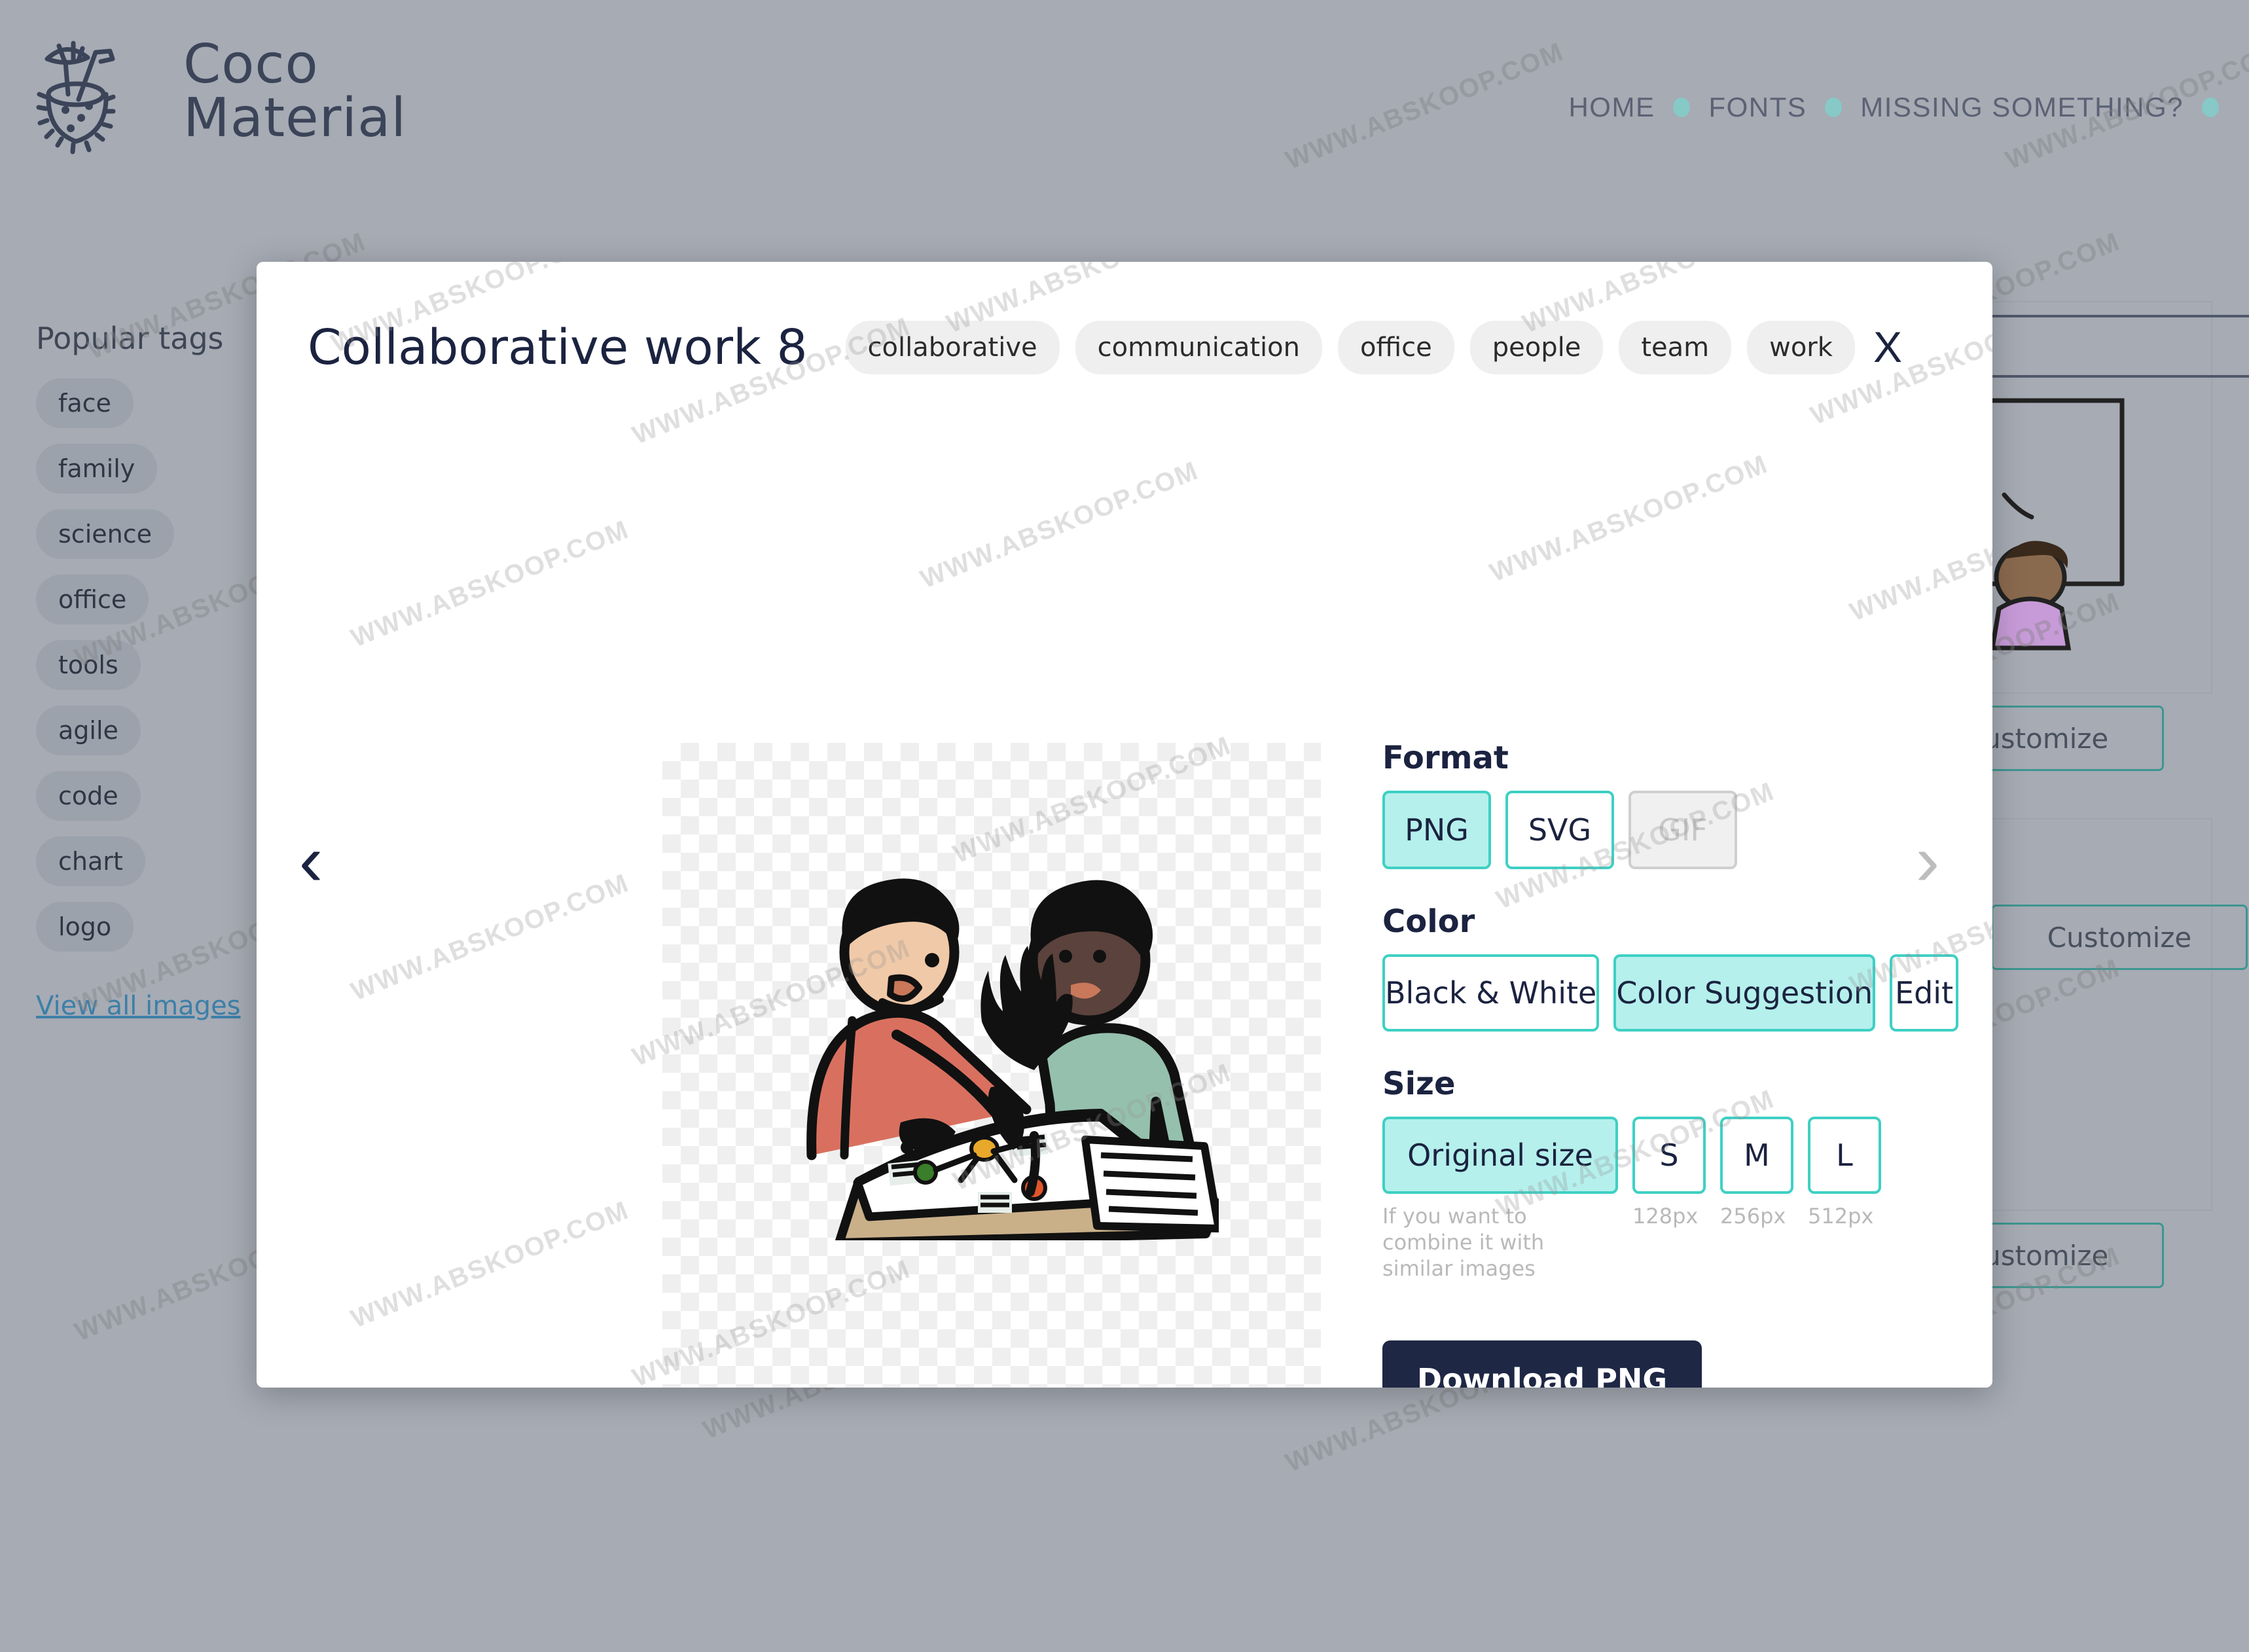 This screenshot has width=2249, height=1652. Describe the element at coordinates (160, 804) in the screenshot. I see `sidebar-tag-item: code` at that location.